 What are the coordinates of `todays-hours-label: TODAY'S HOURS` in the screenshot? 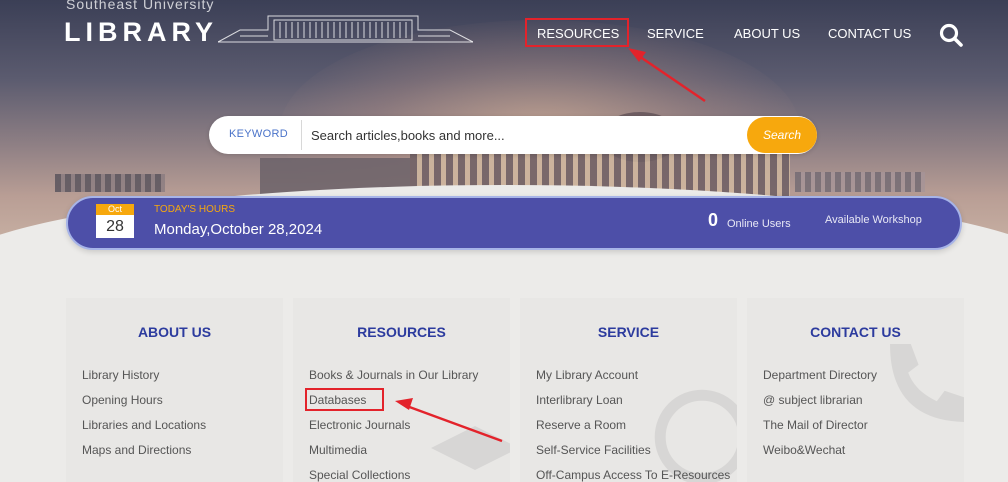 It's located at (194, 209).